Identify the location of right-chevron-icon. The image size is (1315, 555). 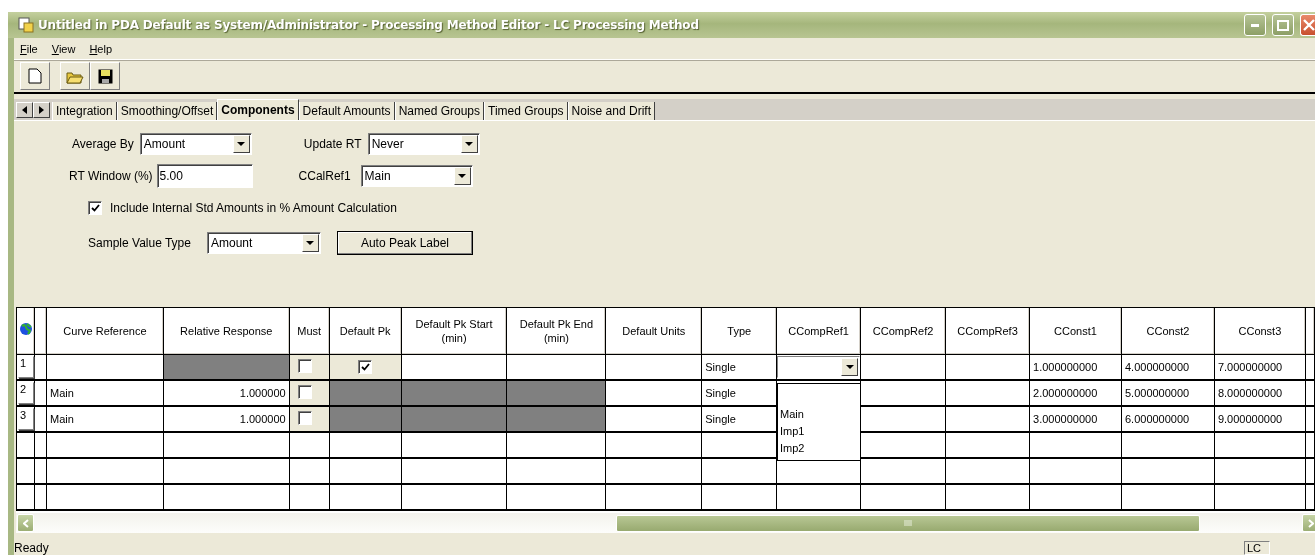
(1310, 523).